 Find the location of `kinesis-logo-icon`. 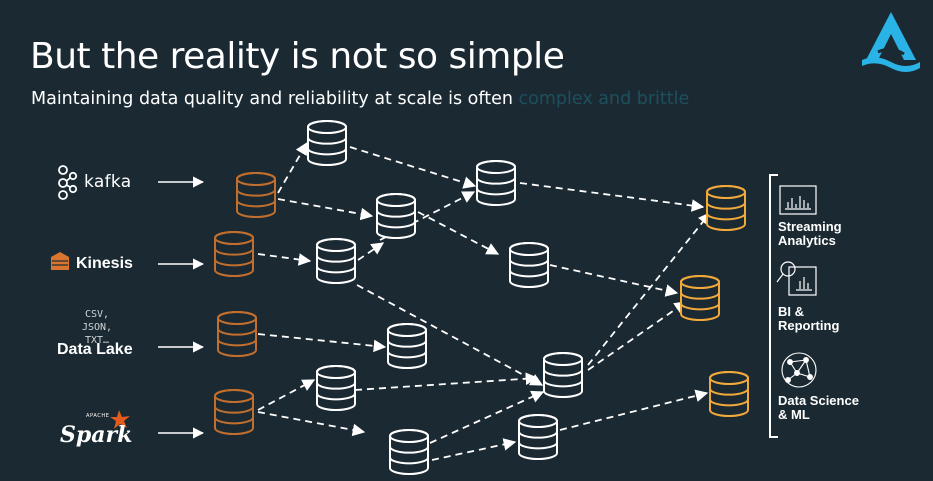

kinesis-logo-icon is located at coordinates (60, 261).